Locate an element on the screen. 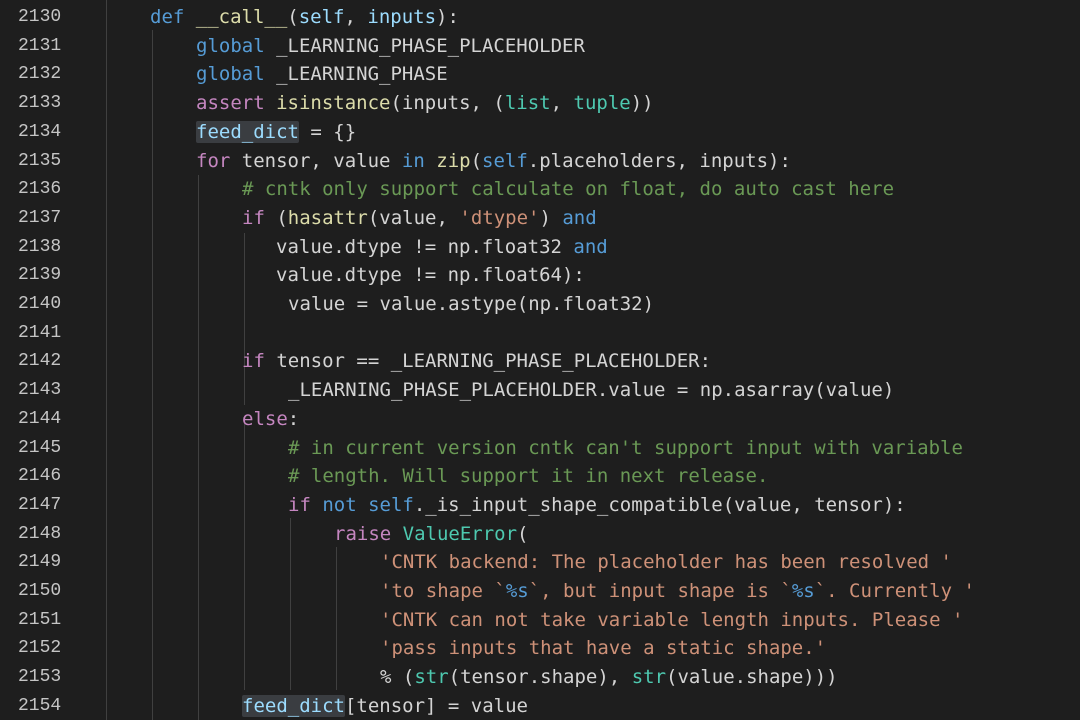 This screenshot has height=720, width=1080. code-token: global is located at coordinates (236, 74).